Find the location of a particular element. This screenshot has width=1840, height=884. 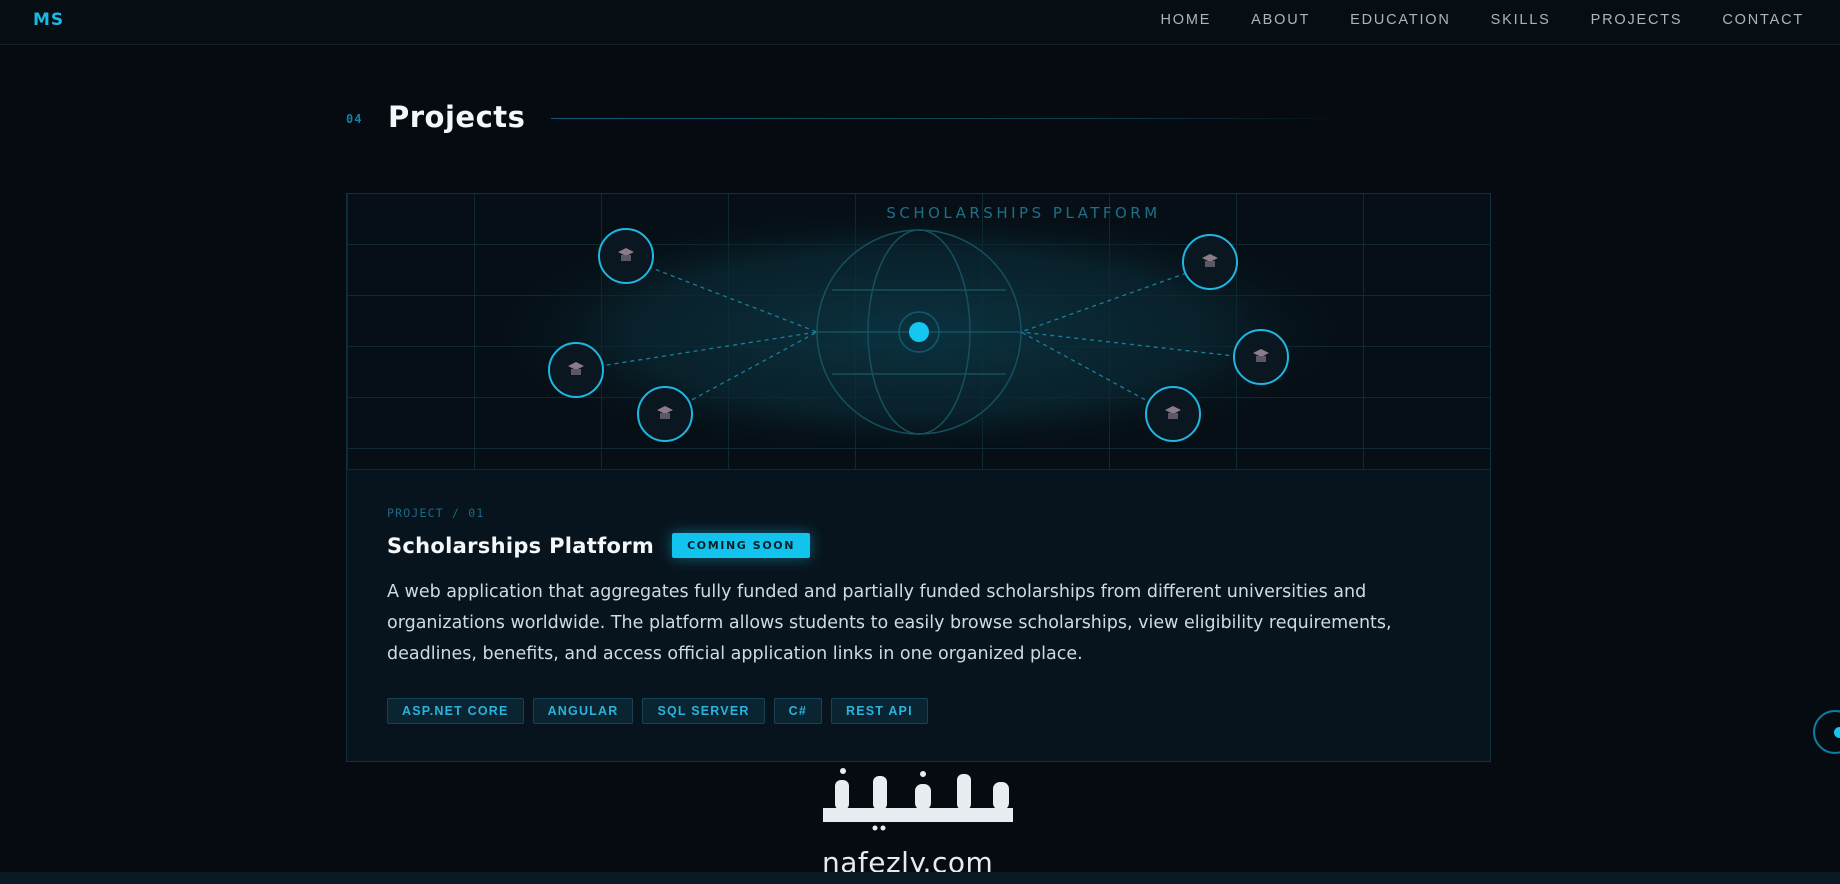

nav-education: EDUCATION is located at coordinates (1400, 20).